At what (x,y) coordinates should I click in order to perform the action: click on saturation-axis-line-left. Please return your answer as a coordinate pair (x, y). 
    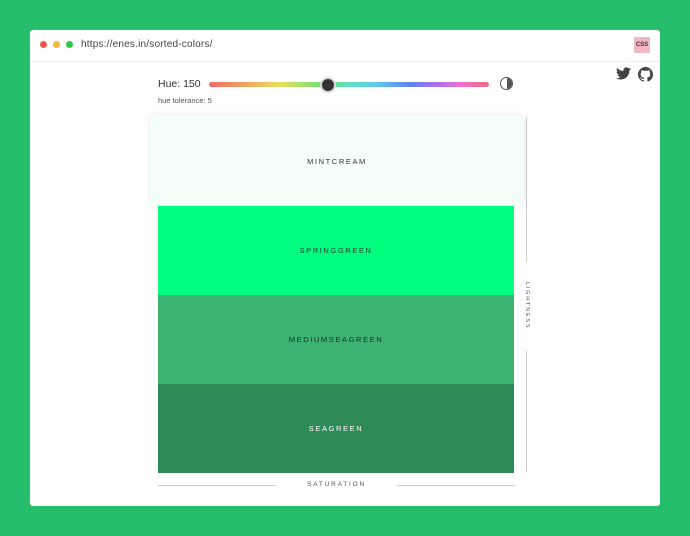
    Looking at the image, I should click on (217, 485).